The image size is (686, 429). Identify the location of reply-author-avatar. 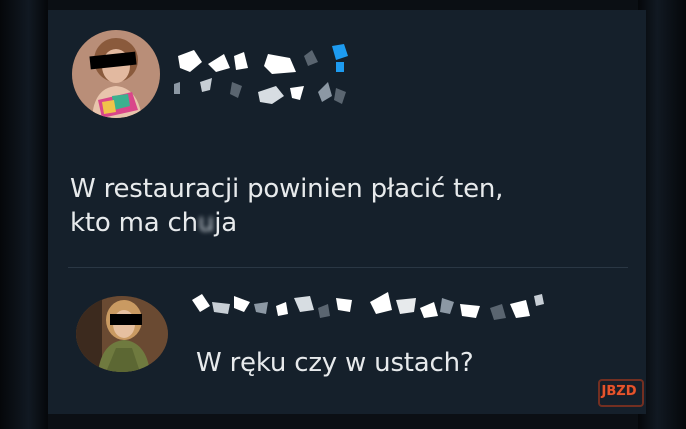
(122, 334).